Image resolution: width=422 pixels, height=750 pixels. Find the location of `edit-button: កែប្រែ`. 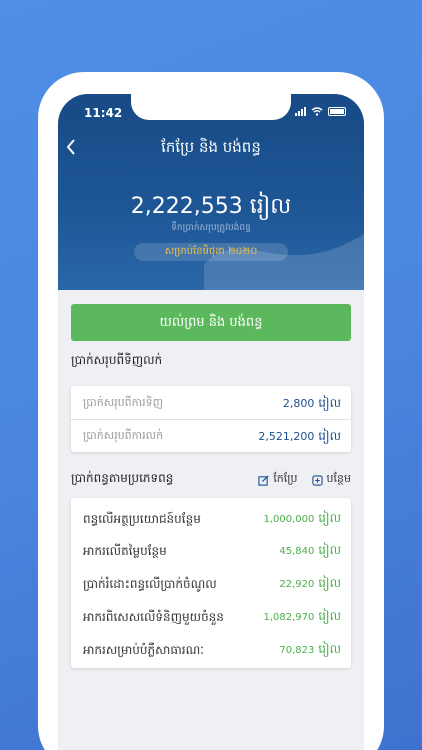

edit-button: កែប្រែ is located at coordinates (278, 480).